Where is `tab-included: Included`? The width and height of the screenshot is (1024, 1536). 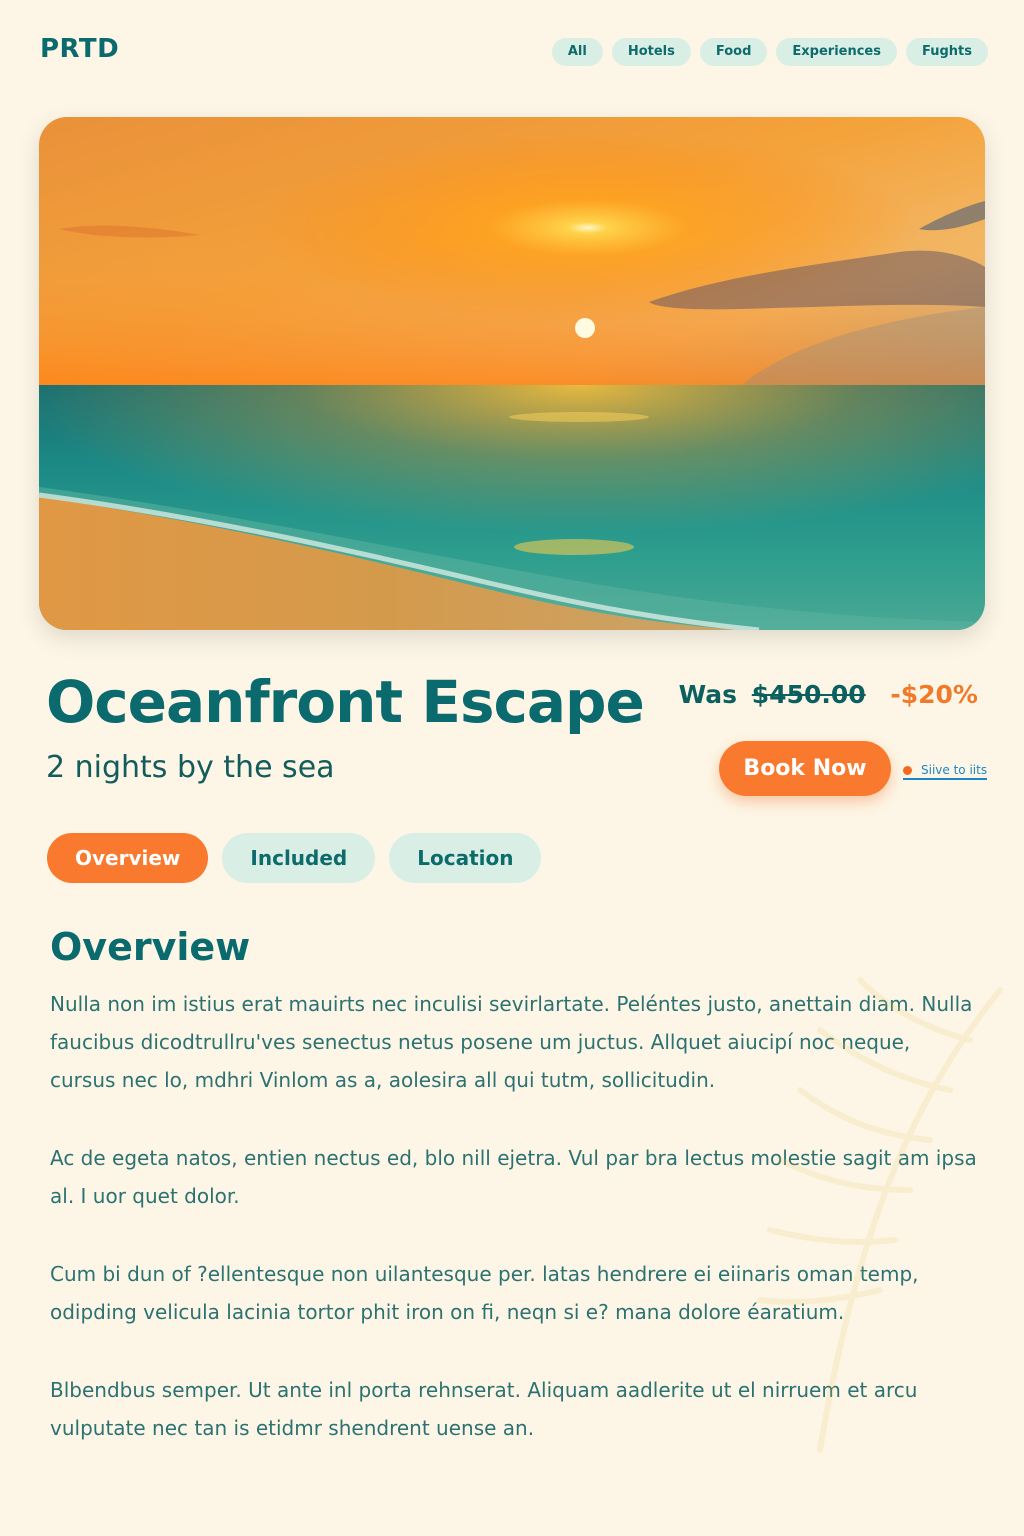 tab-included: Included is located at coordinates (299, 858).